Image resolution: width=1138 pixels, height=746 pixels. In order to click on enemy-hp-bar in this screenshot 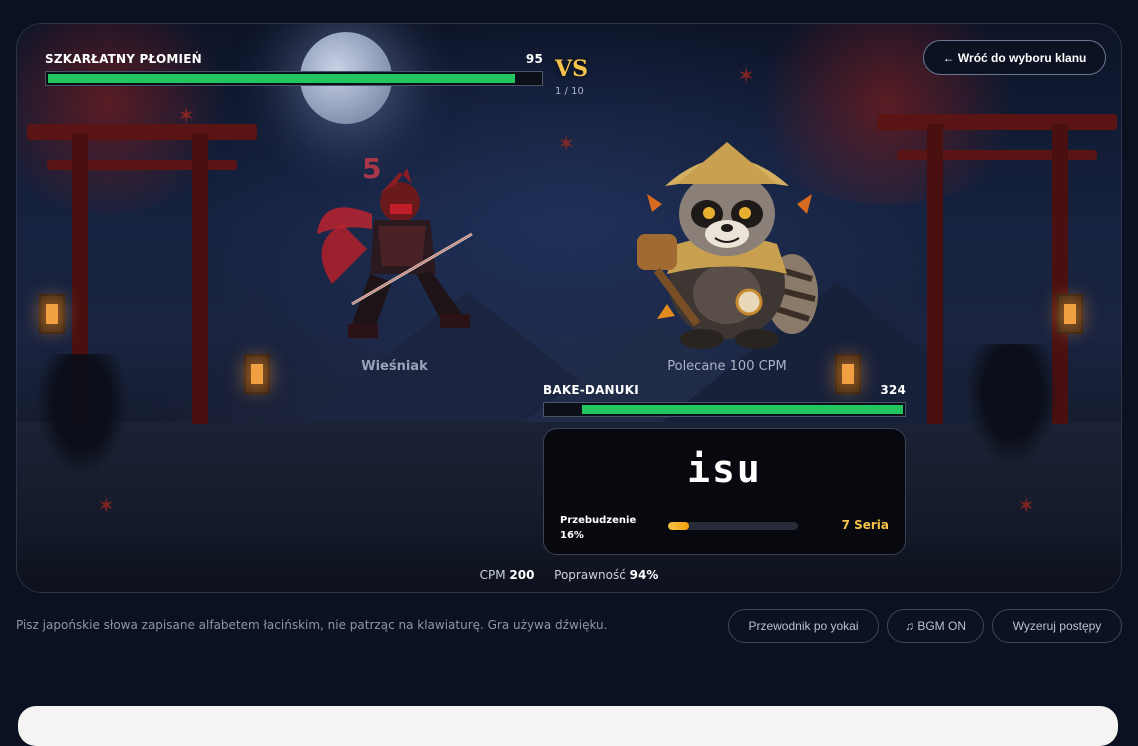, I will do `click(724, 409)`.